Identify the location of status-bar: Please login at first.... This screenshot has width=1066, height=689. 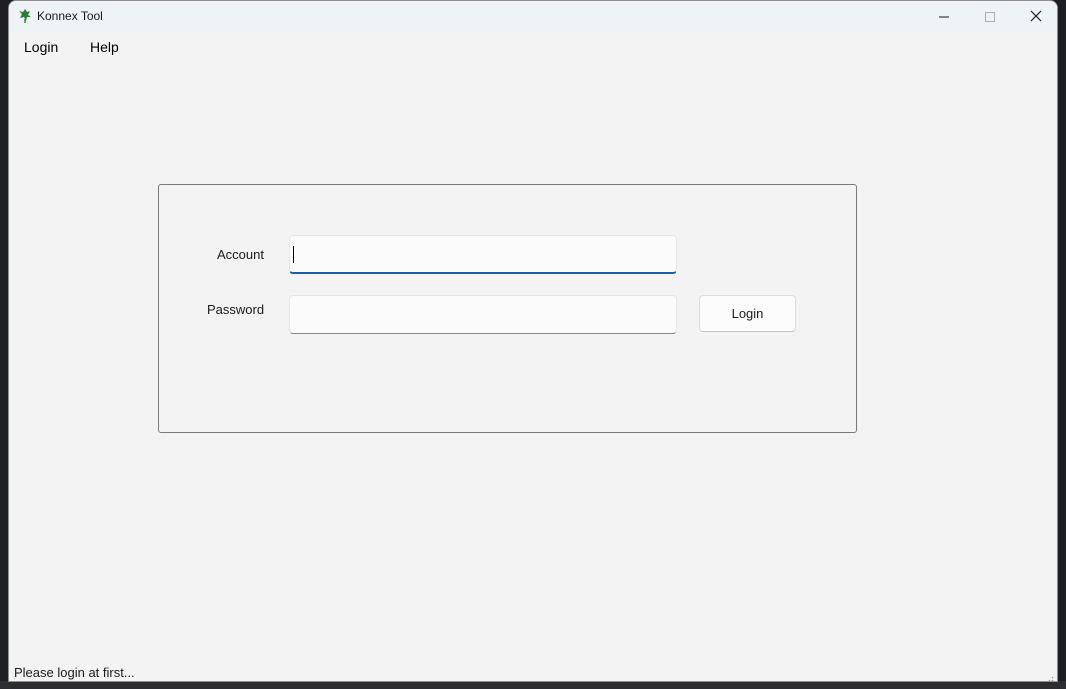
(533, 671).